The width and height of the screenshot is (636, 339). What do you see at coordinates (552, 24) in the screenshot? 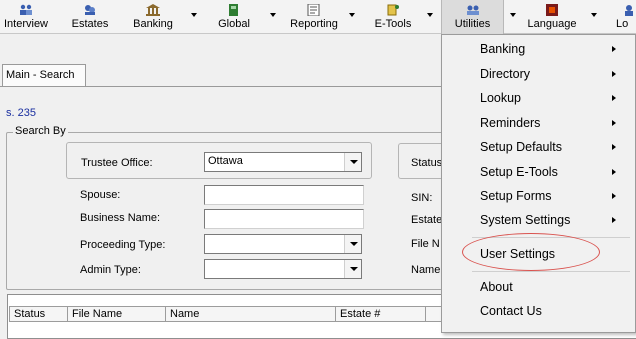
I see `toolbar-language-label: Language` at bounding box center [552, 24].